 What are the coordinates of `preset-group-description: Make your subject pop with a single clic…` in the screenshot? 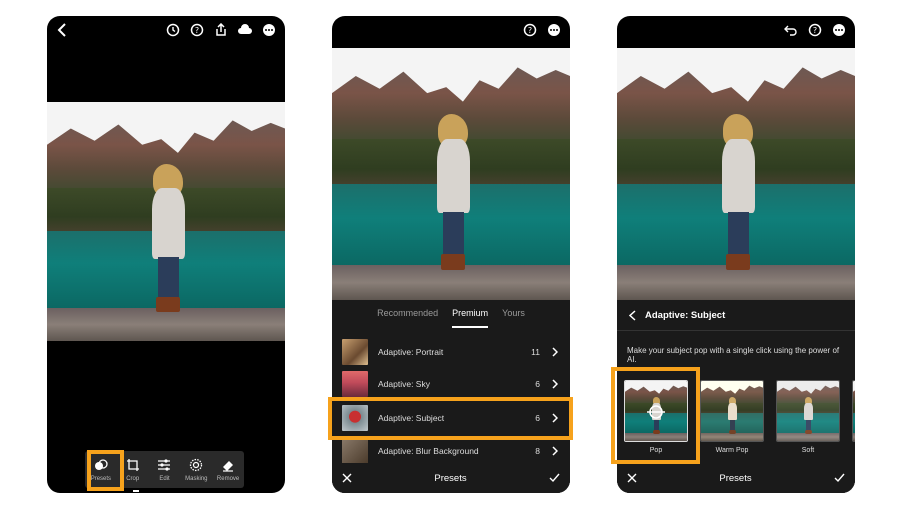 It's located at (733, 355).